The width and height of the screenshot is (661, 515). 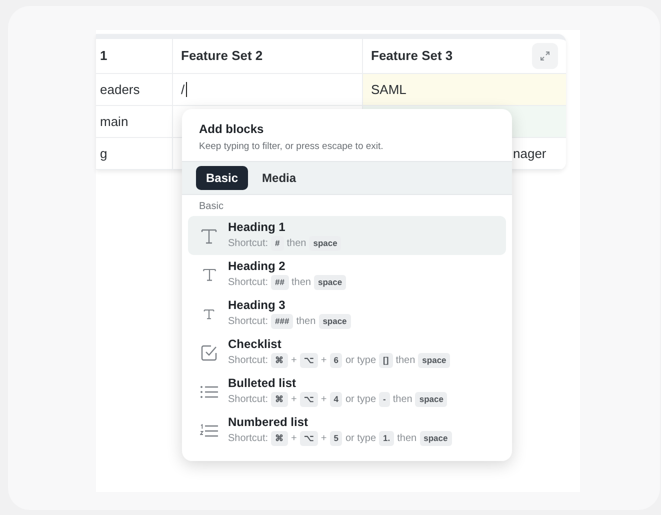 What do you see at coordinates (104, 153) in the screenshot?
I see `table-cell-text: g` at bounding box center [104, 153].